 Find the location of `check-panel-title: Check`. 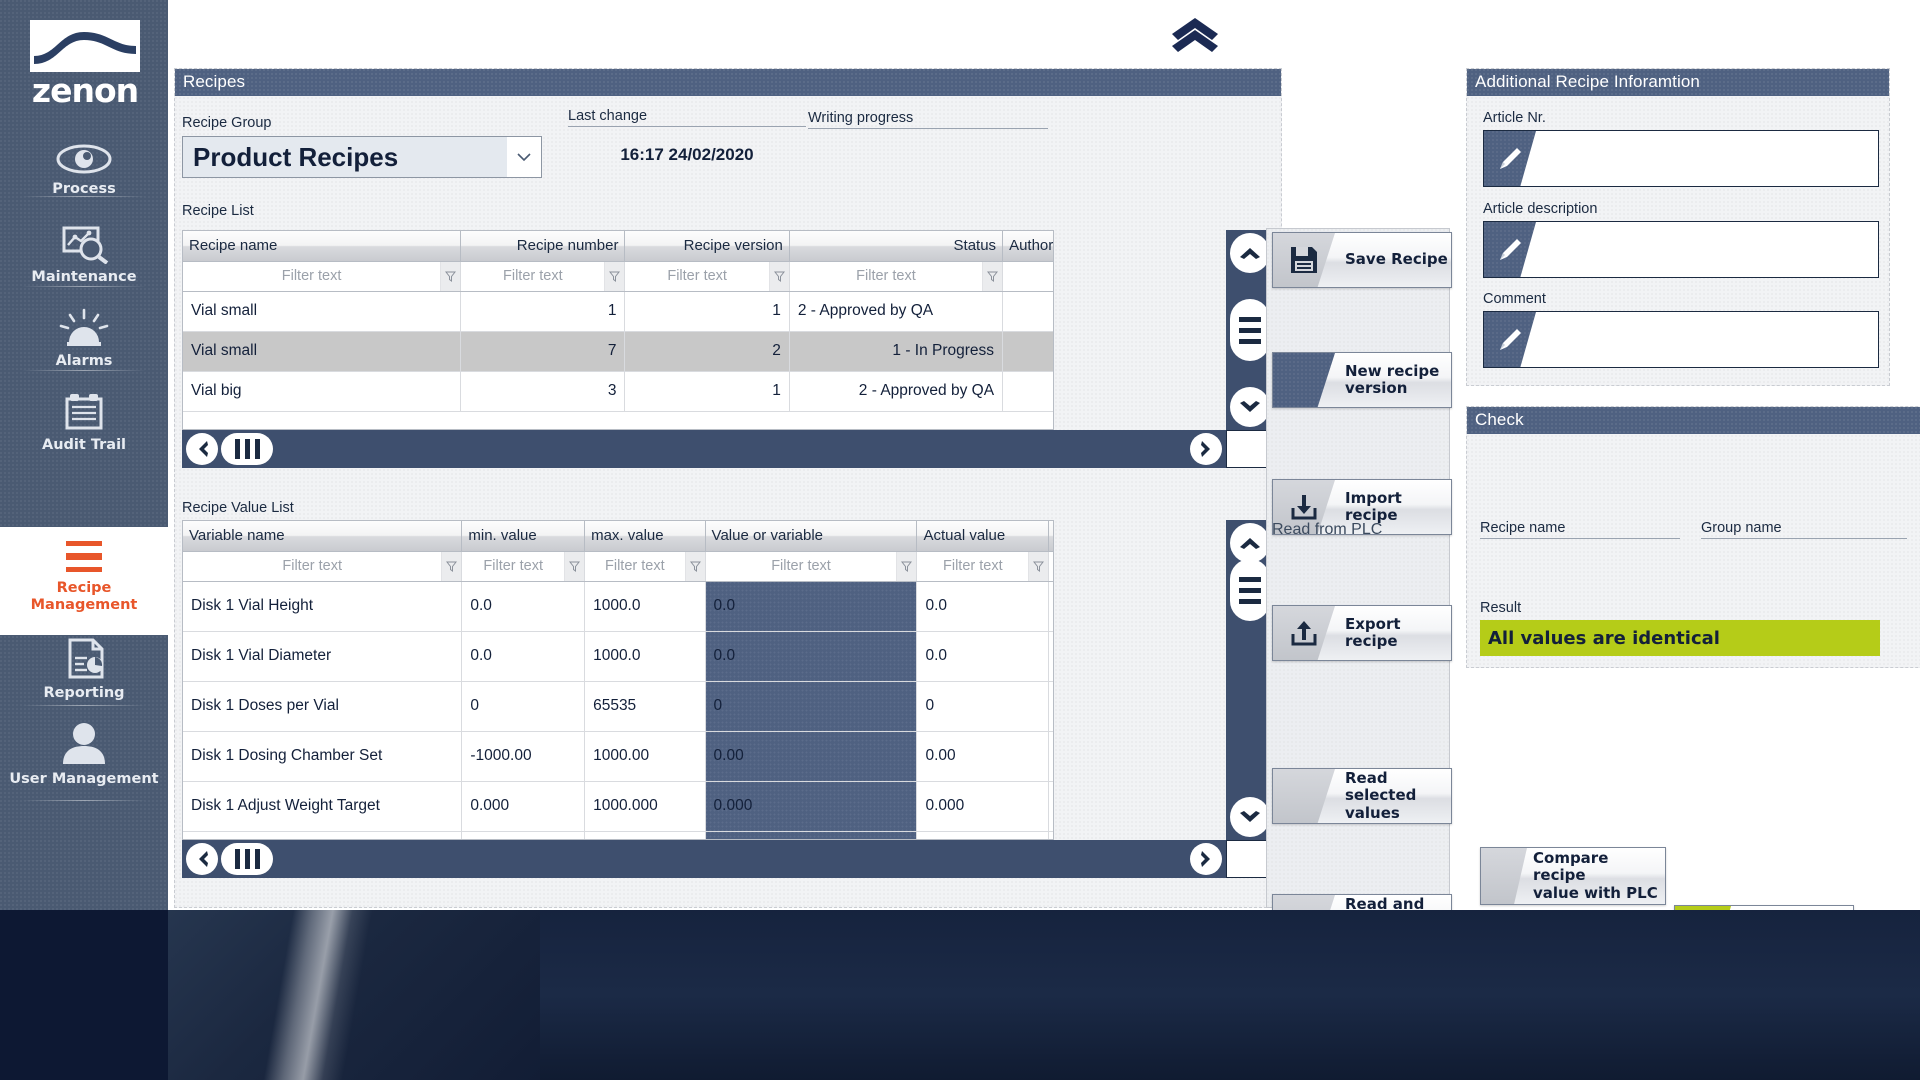

check-panel-title: Check is located at coordinates (1693, 420).